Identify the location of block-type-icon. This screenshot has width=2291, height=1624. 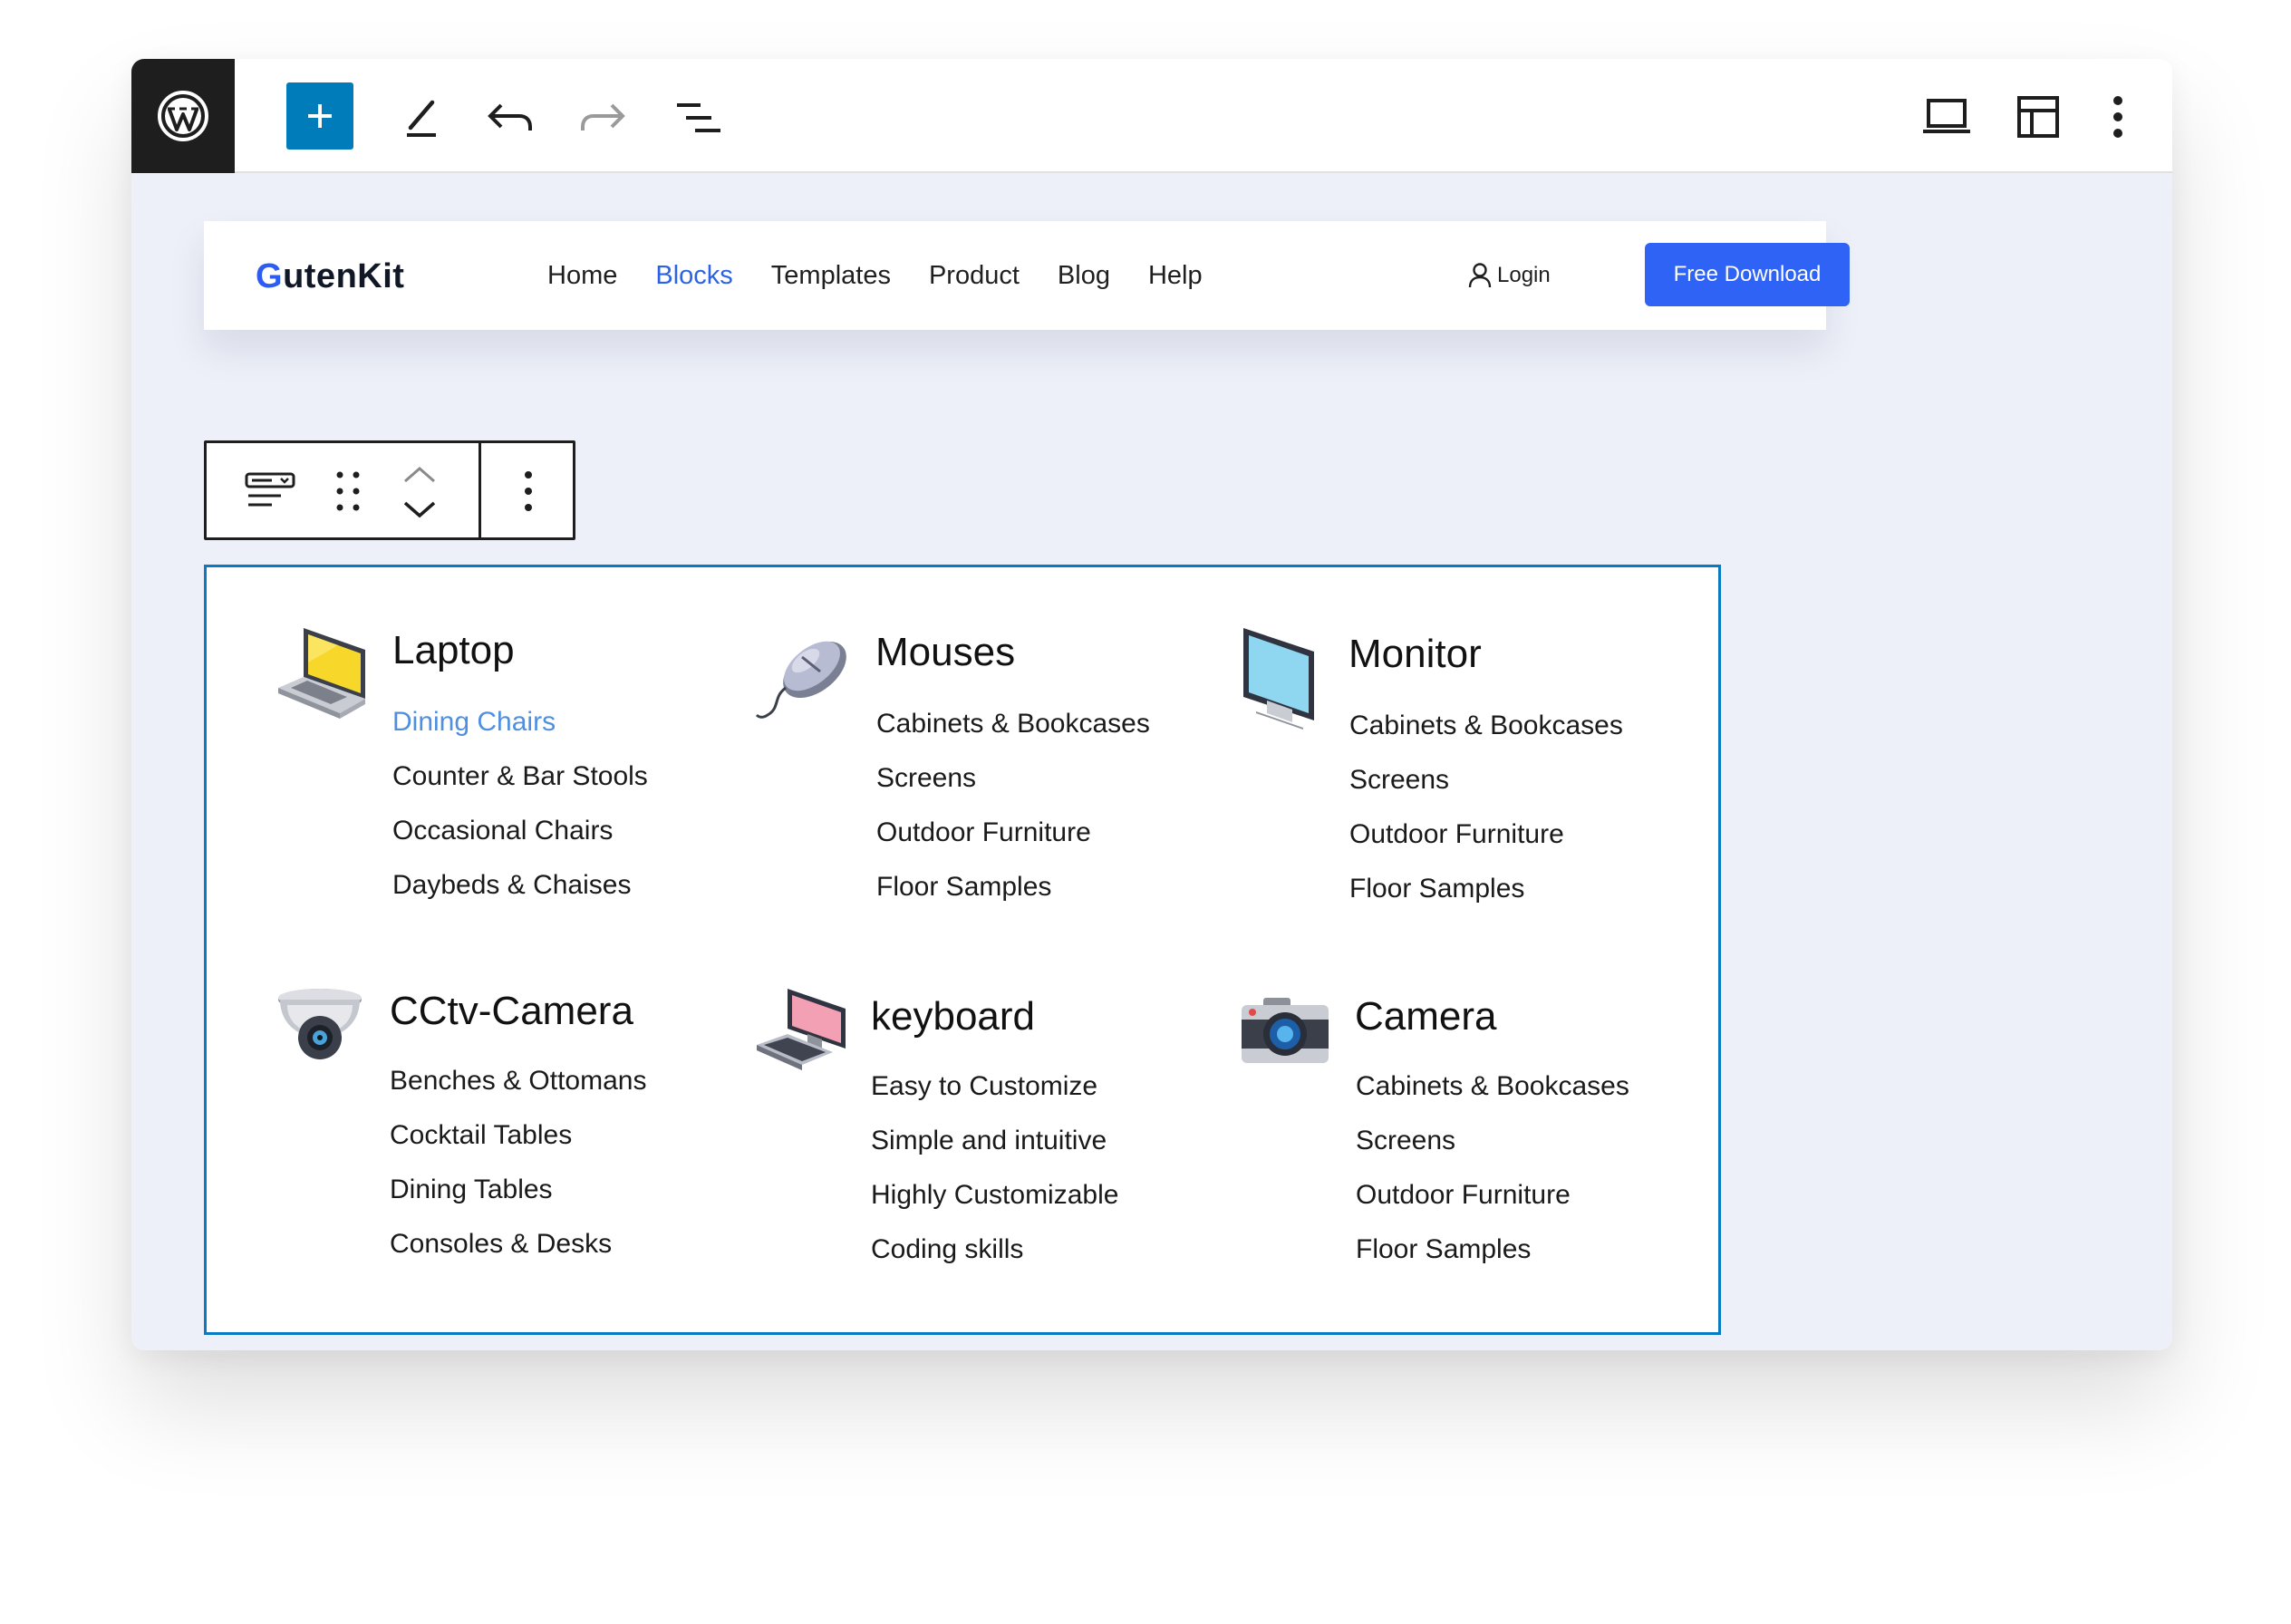
(270, 489).